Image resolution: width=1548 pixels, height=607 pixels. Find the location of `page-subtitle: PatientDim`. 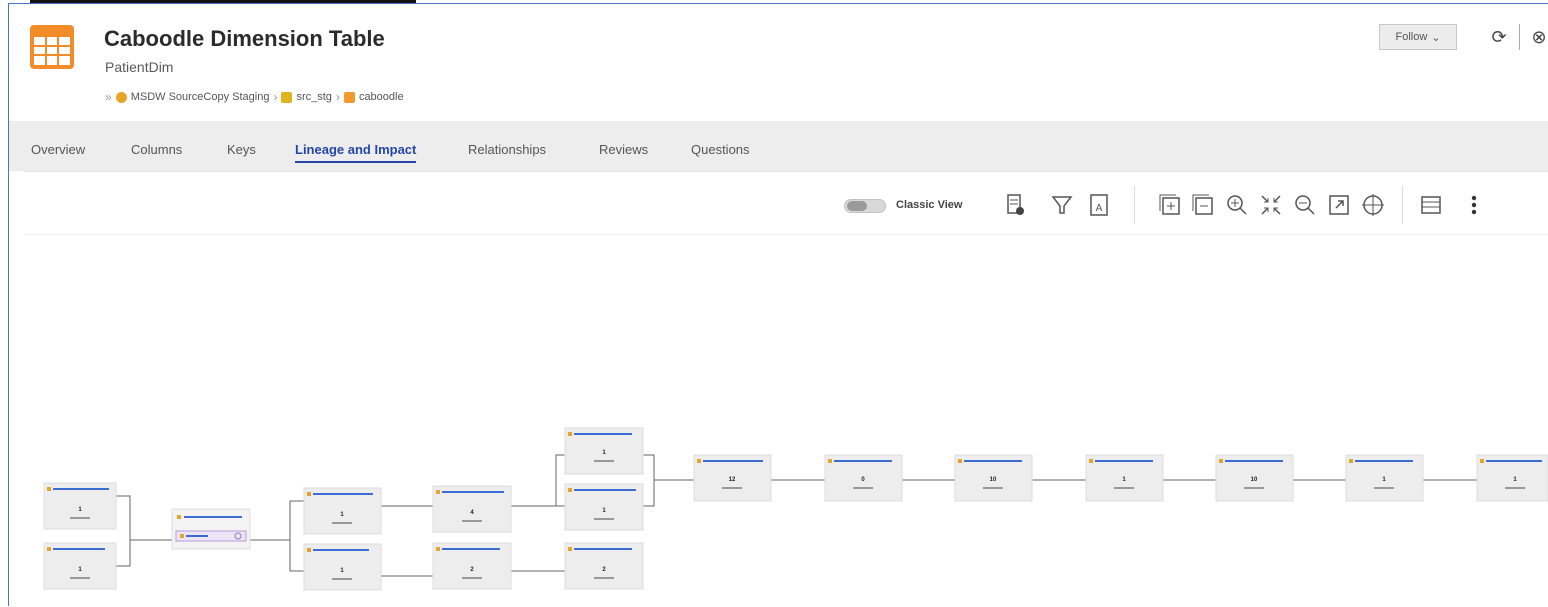

page-subtitle: PatientDim is located at coordinates (139, 67).